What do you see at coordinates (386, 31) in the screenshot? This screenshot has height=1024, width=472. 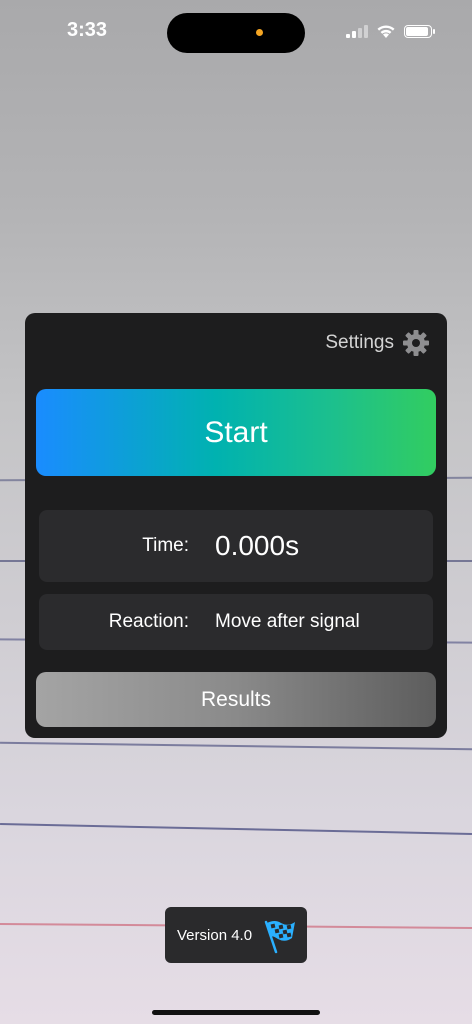 I see `wifi-icon` at bounding box center [386, 31].